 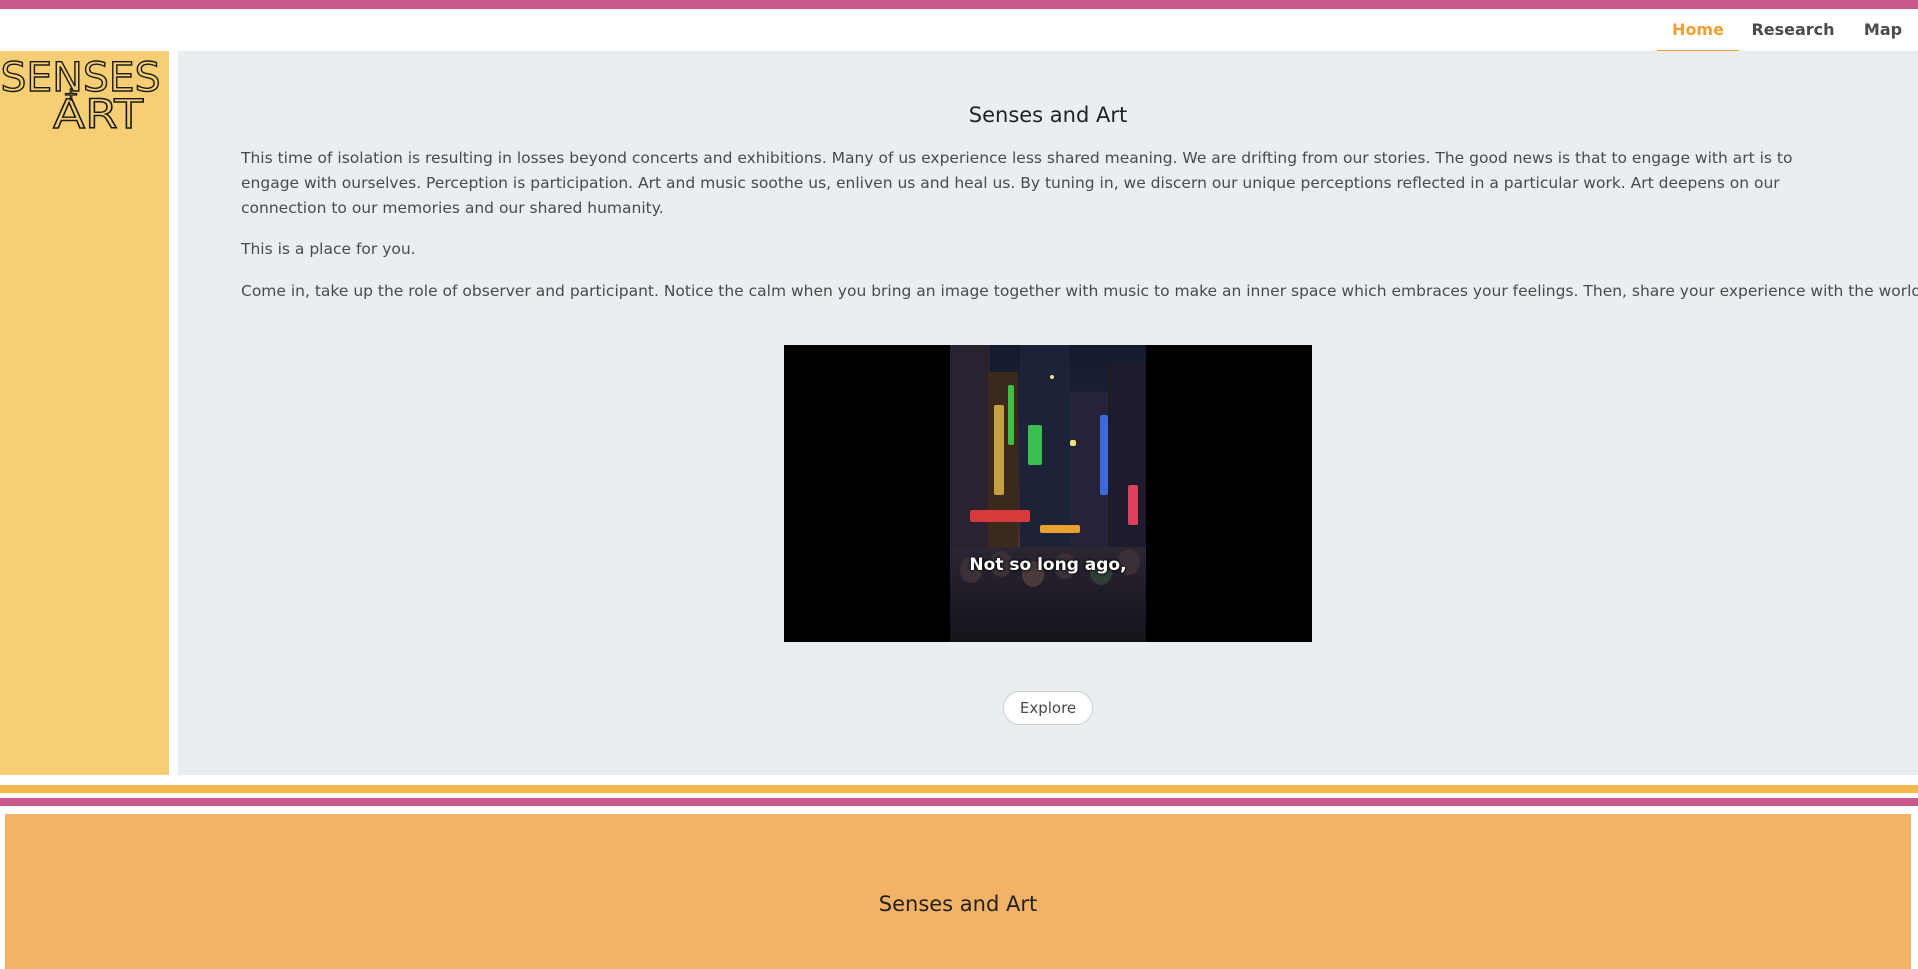 I want to click on sidebar: SENSES + ART, so click(x=84, y=413).